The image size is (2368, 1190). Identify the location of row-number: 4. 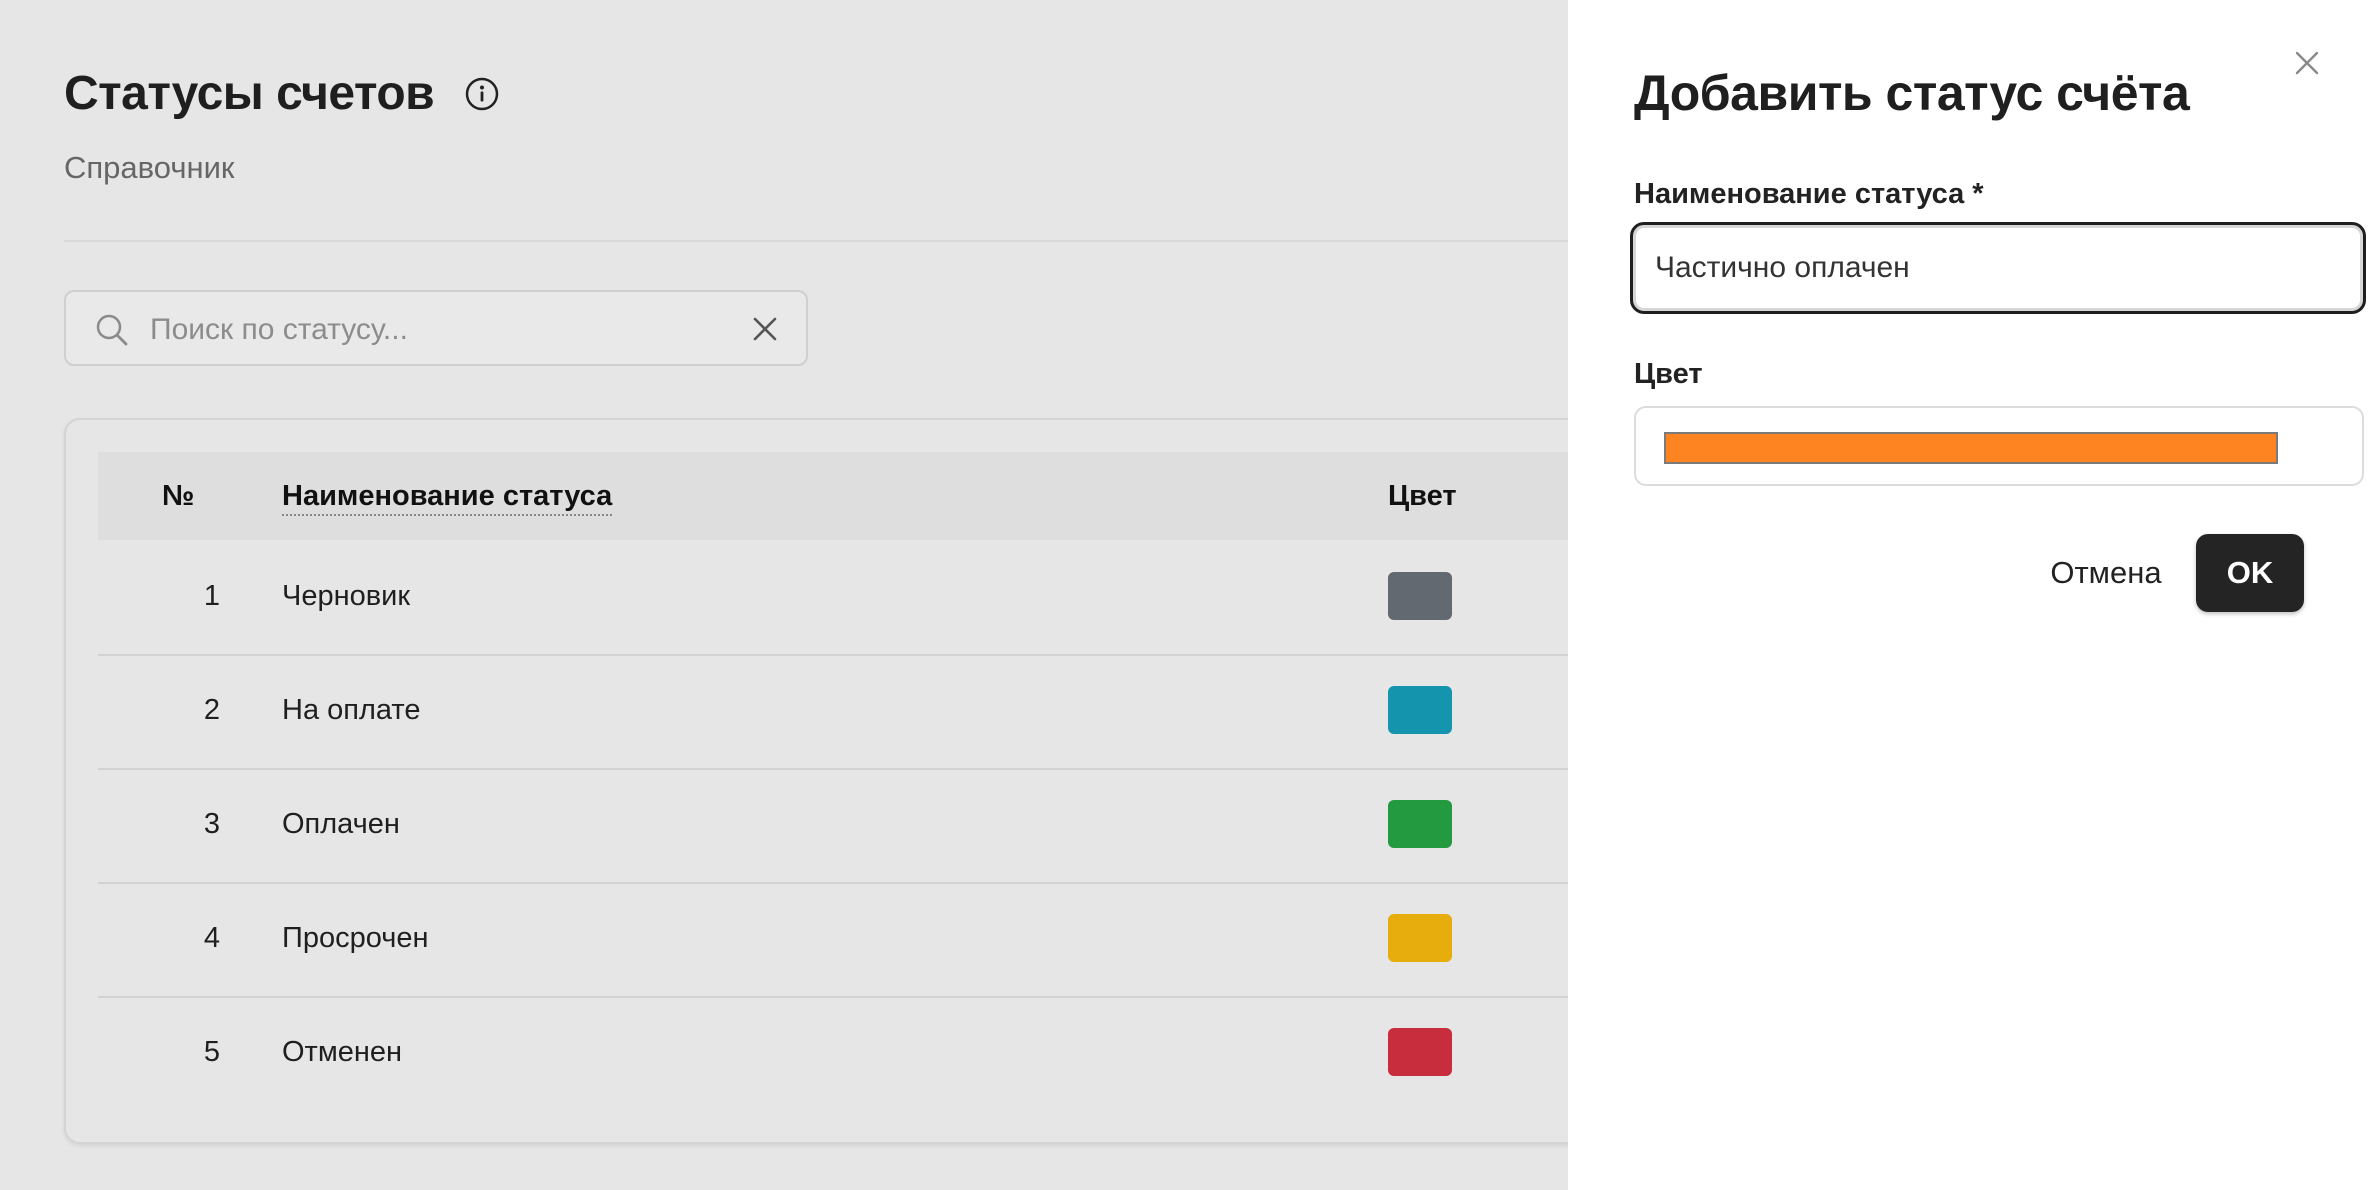
(212, 938).